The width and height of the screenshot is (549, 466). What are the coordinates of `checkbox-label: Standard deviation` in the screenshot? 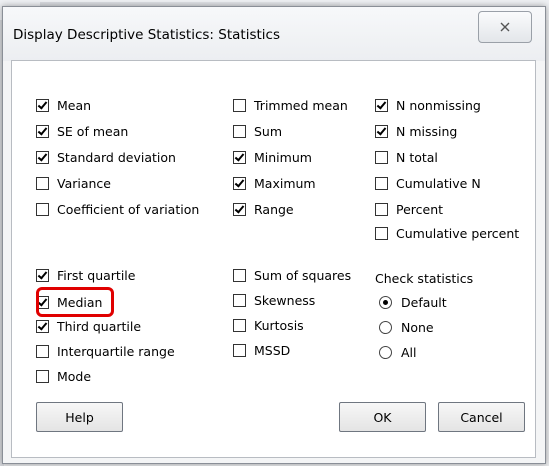 It's located at (116, 157).